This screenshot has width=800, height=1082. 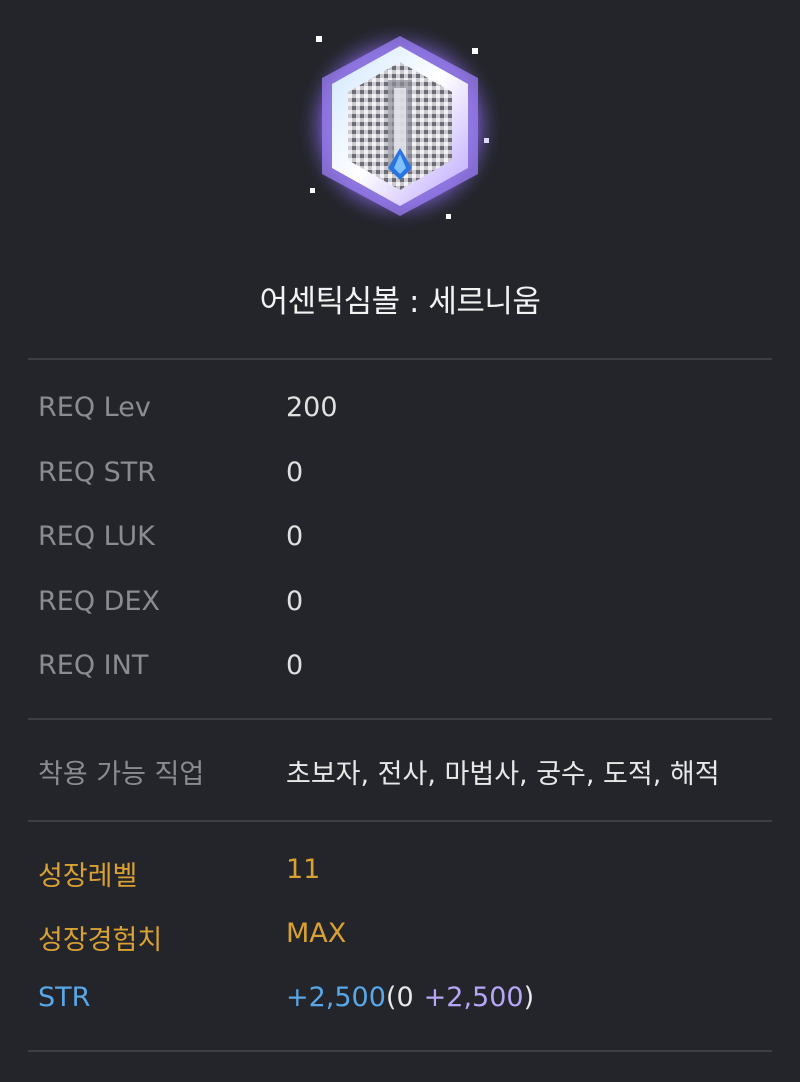 I want to click on growth-exp-label: 성장경험치, so click(x=100, y=940).